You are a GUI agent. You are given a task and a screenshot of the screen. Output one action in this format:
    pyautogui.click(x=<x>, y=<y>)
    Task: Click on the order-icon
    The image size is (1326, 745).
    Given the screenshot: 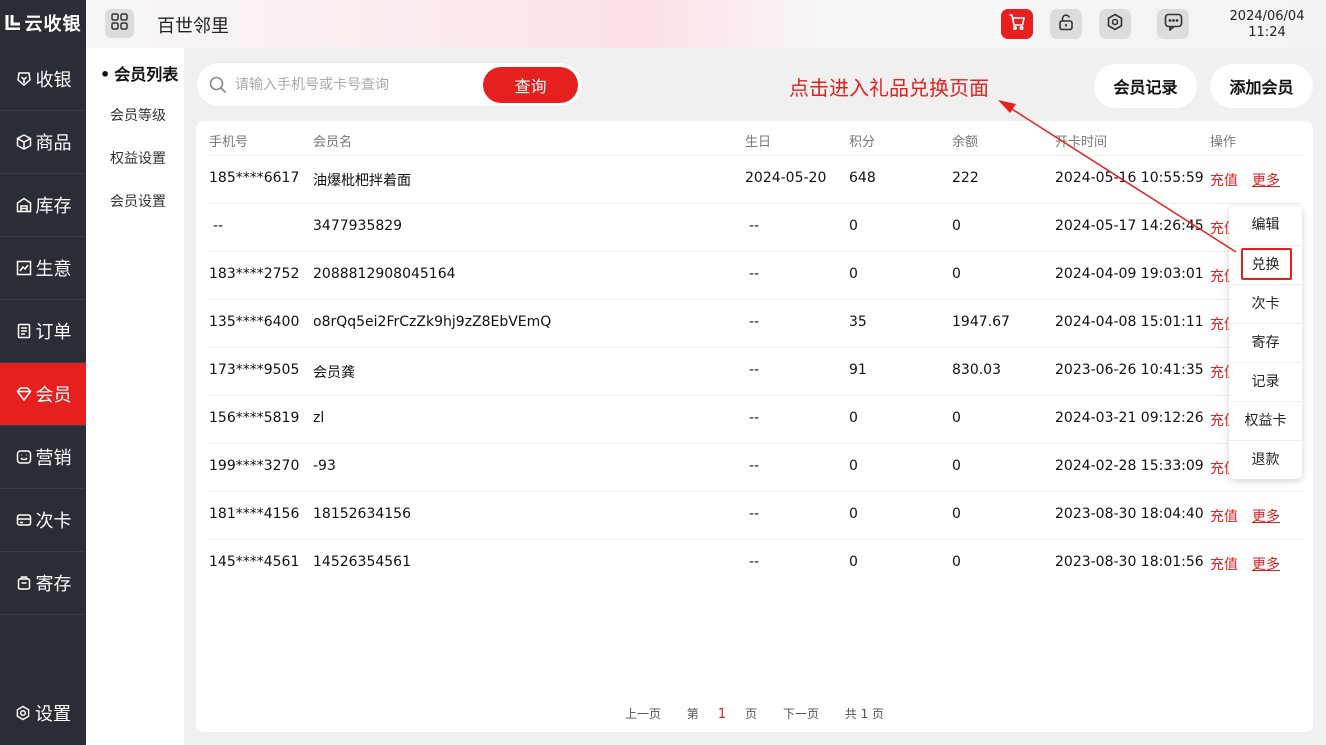 What is the action you would take?
    pyautogui.click(x=24, y=331)
    